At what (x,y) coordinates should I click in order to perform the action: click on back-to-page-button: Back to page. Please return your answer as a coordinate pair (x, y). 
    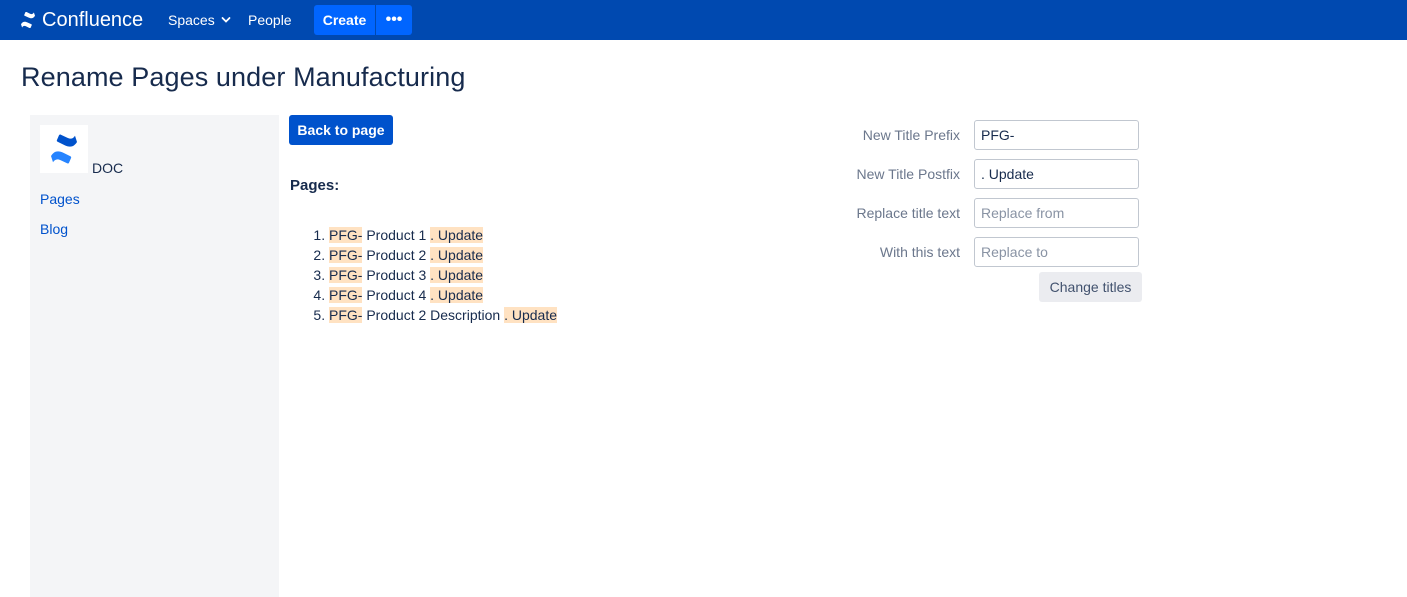
    Looking at the image, I should click on (341, 130).